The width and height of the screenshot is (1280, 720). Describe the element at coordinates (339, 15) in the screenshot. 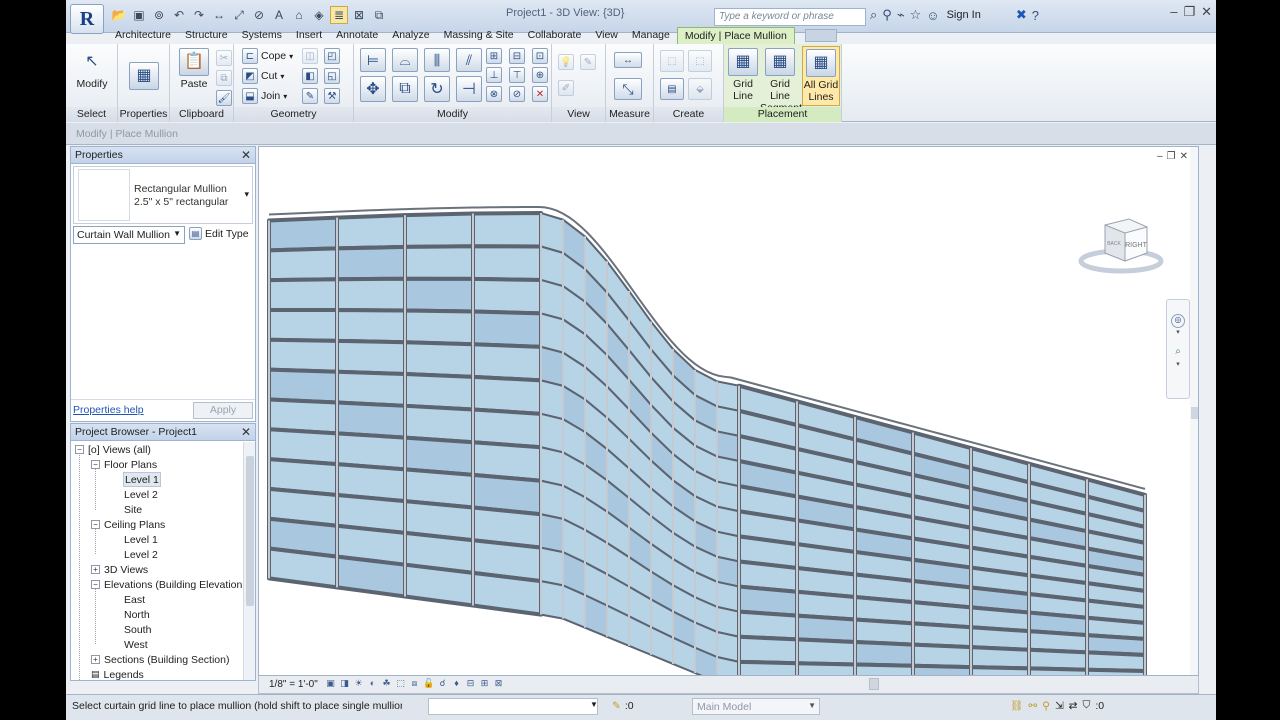

I see `thin-lines-icon: ≣` at that location.